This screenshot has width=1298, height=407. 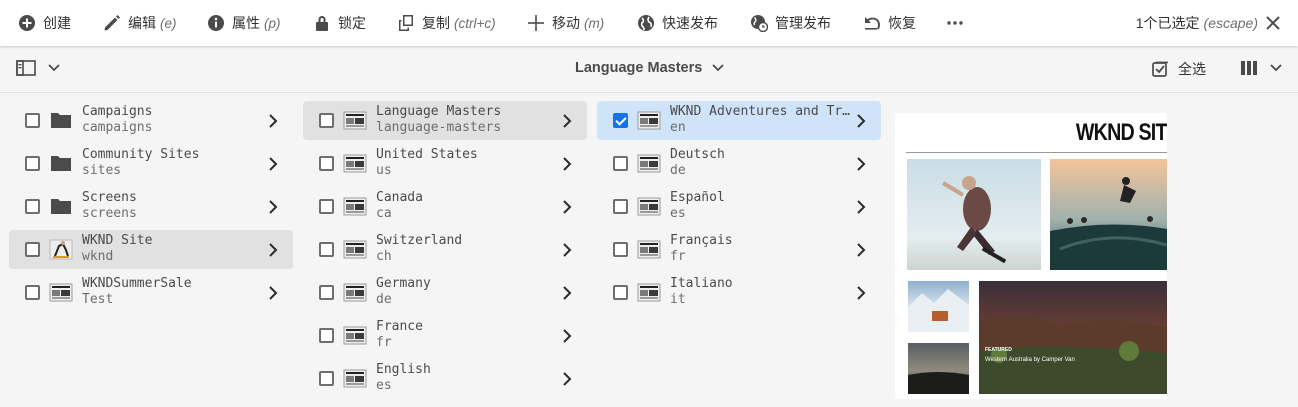 I want to click on list-item: Canada ca, so click(x=445, y=206).